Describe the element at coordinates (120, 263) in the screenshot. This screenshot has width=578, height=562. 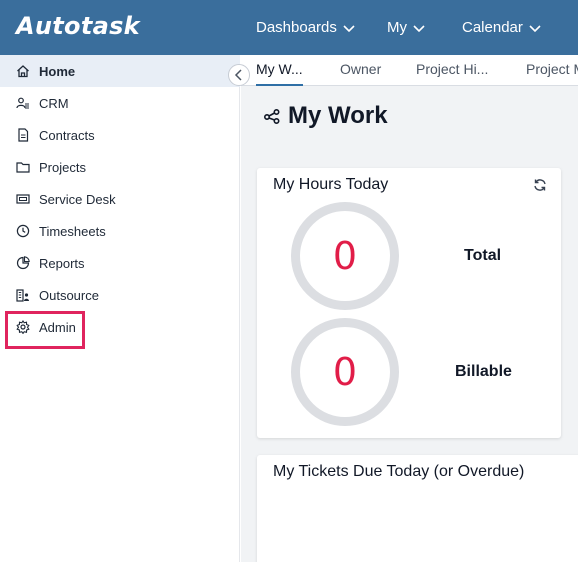
I see `sidebar-item-reports: Reports` at that location.